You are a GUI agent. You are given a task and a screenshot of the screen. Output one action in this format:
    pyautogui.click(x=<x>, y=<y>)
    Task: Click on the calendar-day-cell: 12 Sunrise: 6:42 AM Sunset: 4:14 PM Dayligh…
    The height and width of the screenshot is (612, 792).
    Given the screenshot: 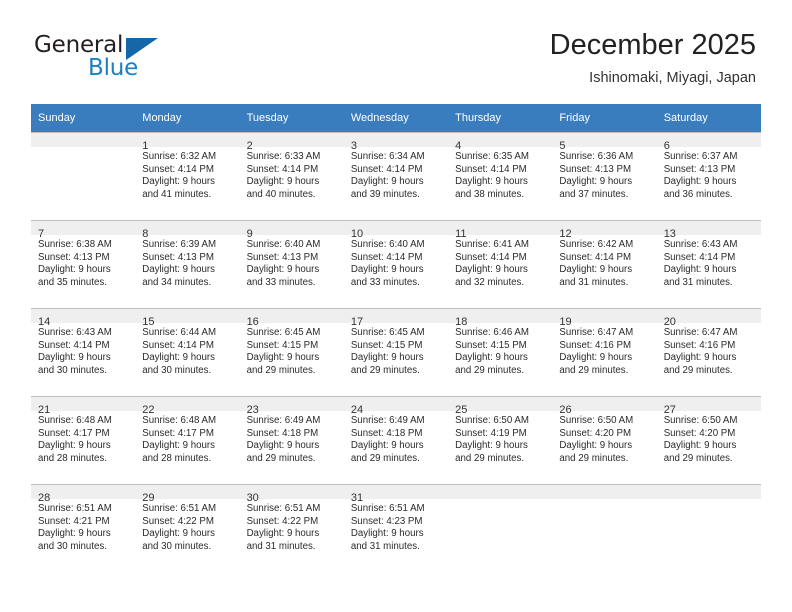 What is the action you would take?
    pyautogui.click(x=604, y=264)
    